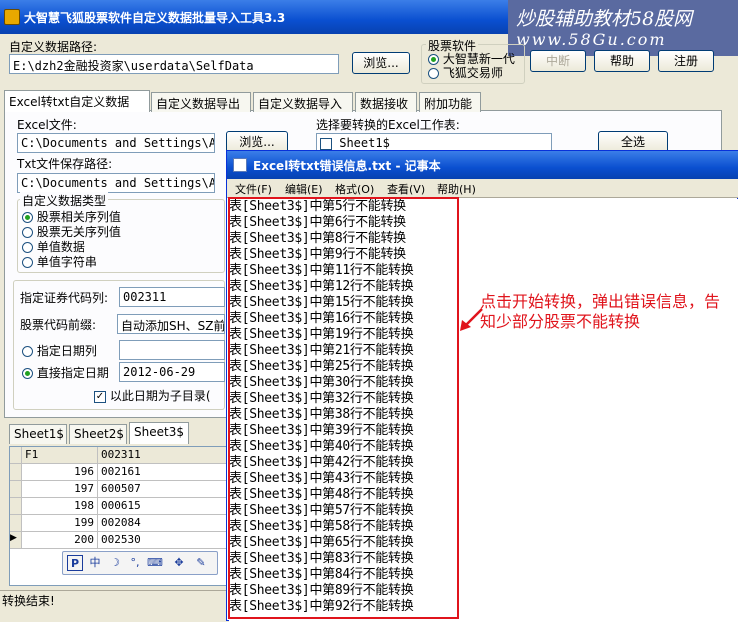 Image resolution: width=738 pixels, height=622 pixels. Describe the element at coordinates (38, 434) in the screenshot. I see `sheet-tab-1: Sheet1$` at that location.